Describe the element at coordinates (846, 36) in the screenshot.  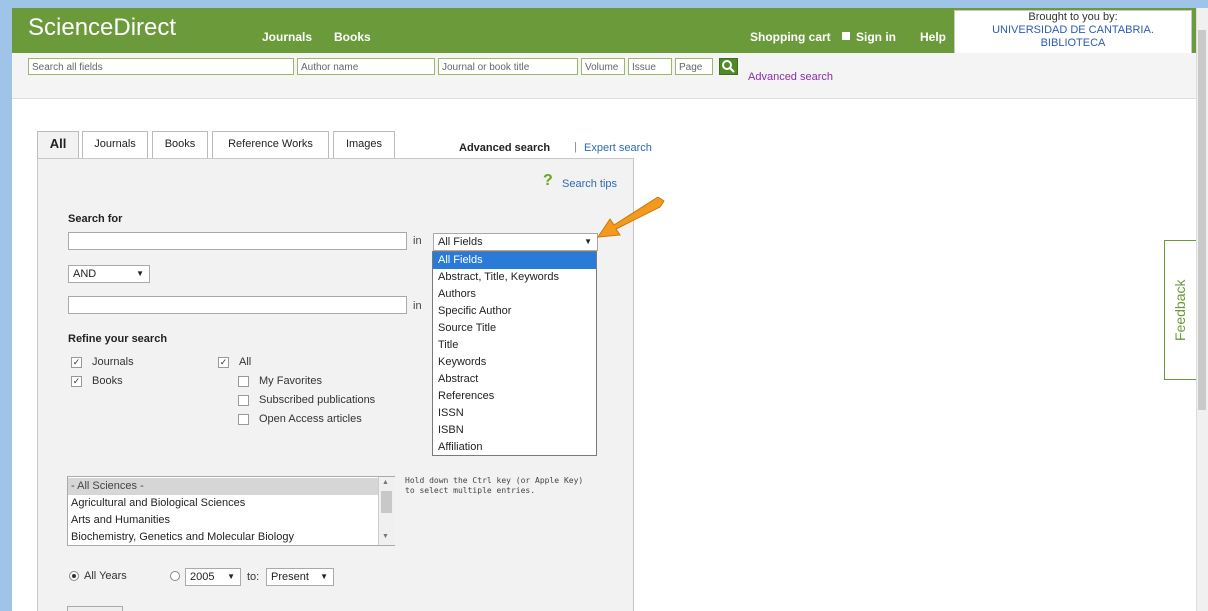
I see `sign-in-icon` at that location.